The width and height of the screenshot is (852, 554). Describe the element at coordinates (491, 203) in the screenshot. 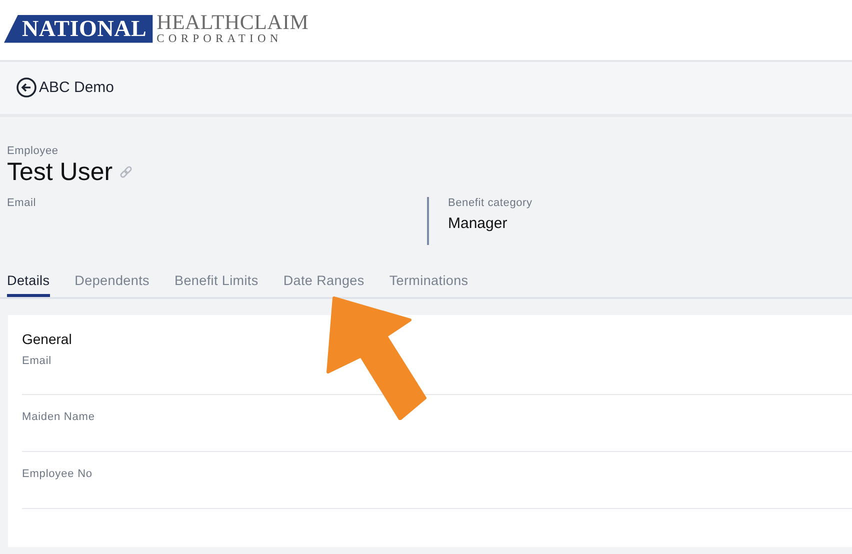

I see `category-label: Benefit category` at that location.